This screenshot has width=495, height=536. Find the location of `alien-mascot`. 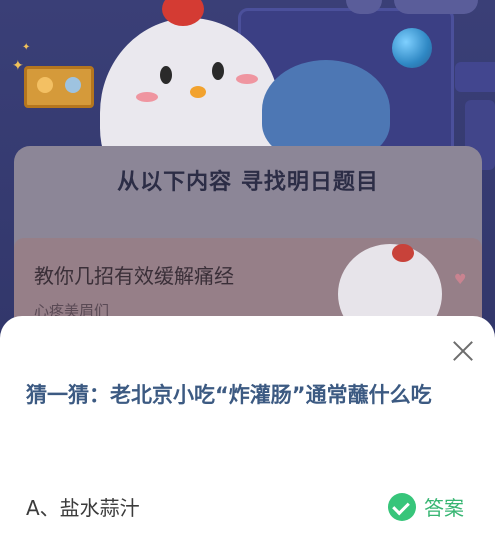

alien-mascot is located at coordinates (326, 110).